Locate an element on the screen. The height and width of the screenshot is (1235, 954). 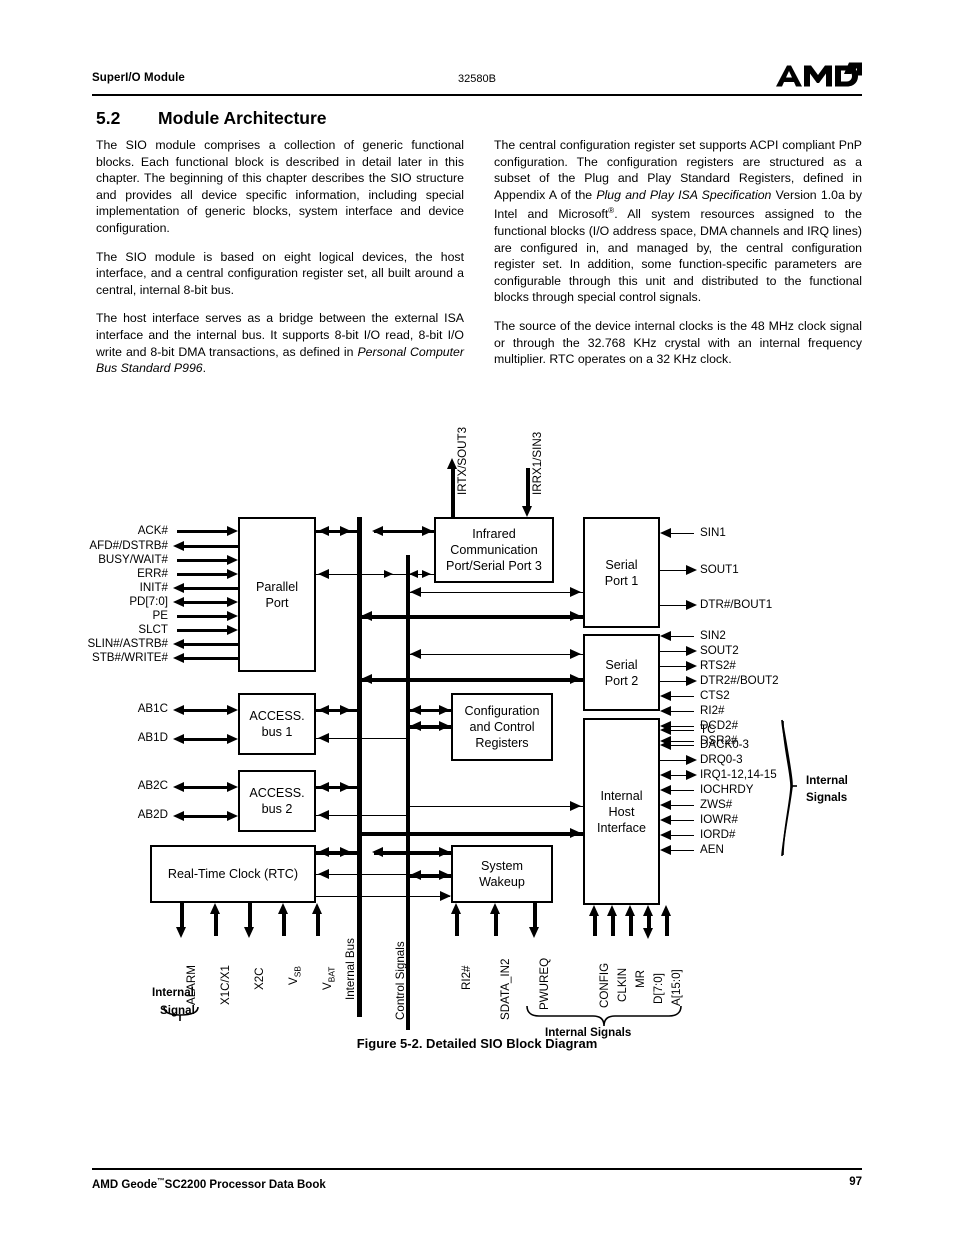
page-header: SuperI/O Module 32580B is located at coordinates (477, 80).